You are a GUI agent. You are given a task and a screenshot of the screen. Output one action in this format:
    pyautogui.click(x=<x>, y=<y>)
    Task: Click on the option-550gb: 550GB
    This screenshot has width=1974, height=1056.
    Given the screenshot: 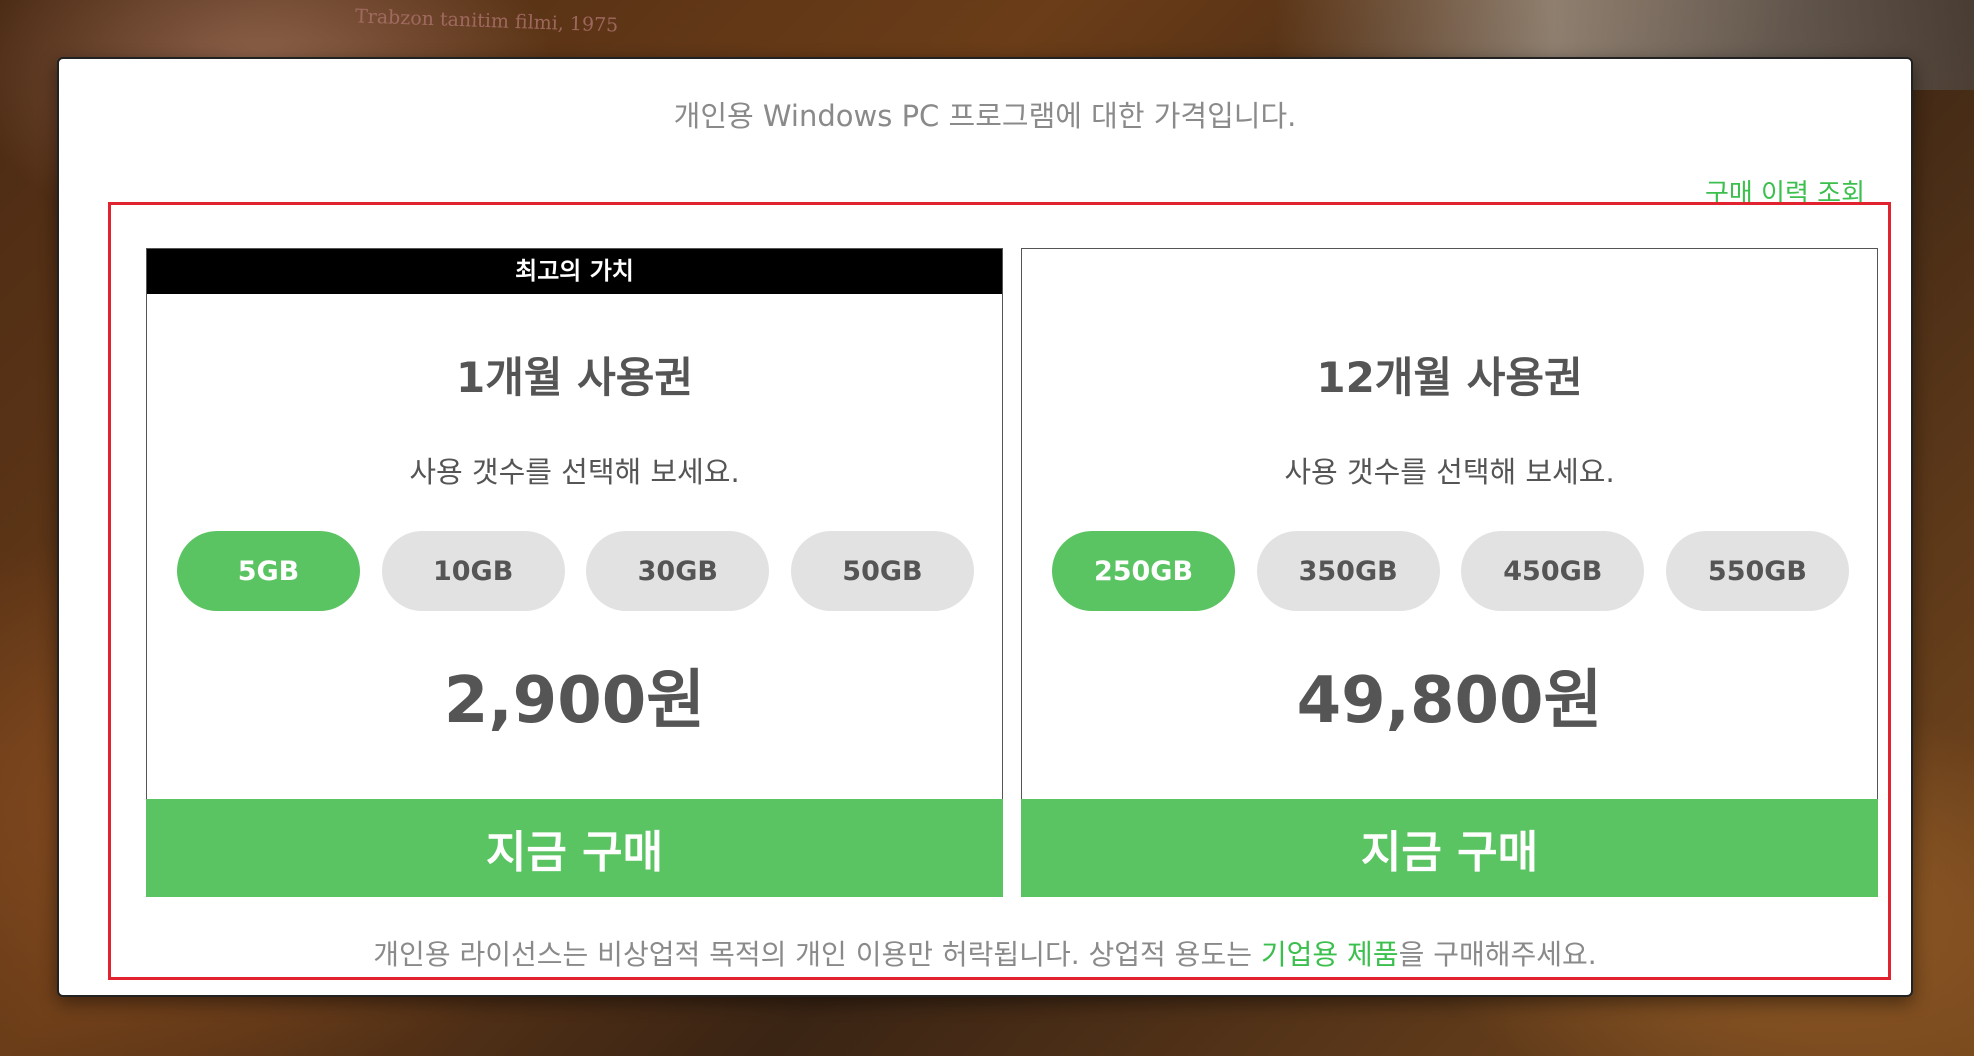 What is the action you would take?
    pyautogui.click(x=1757, y=571)
    